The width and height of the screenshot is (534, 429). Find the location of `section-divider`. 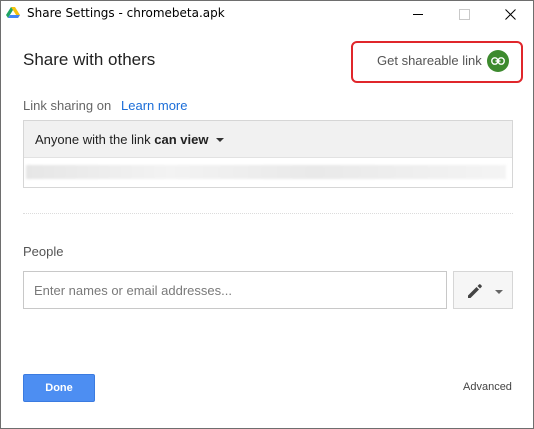

section-divider is located at coordinates (268, 214).